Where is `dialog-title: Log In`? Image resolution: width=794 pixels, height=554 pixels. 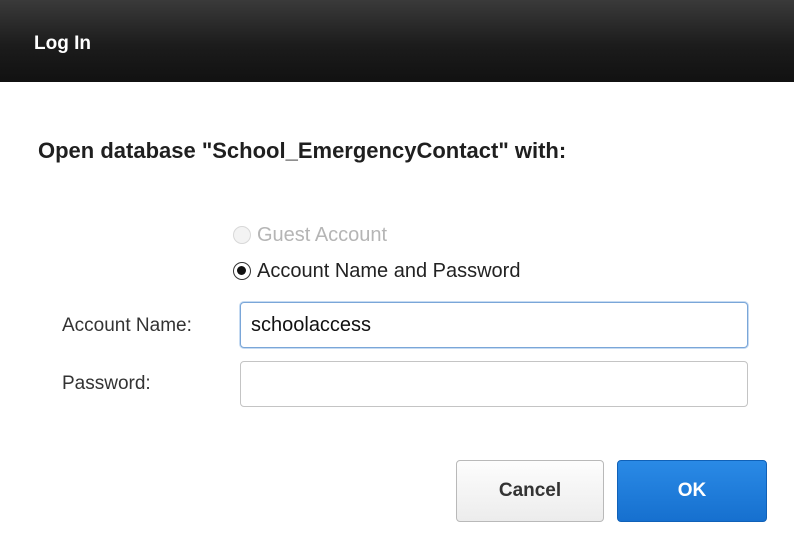
dialog-title: Log In is located at coordinates (62, 43).